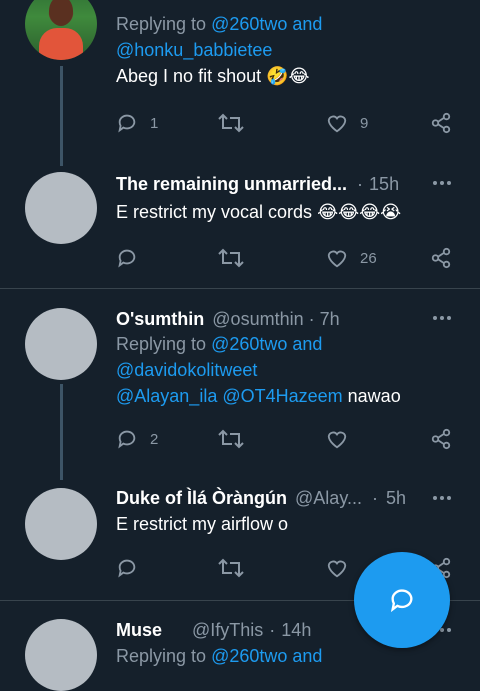 This screenshot has width=480, height=691. What do you see at coordinates (396, 498) in the screenshot?
I see `timestamp: 5h` at bounding box center [396, 498].